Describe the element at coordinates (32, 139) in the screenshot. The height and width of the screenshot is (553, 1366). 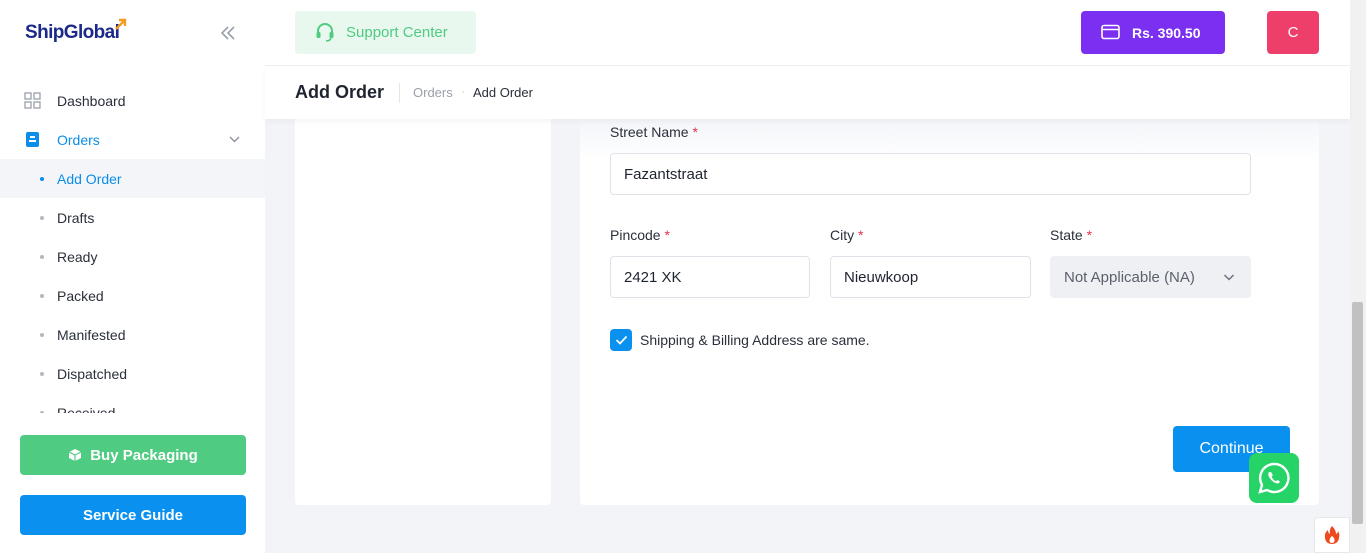
I see `clipboard-icon` at that location.